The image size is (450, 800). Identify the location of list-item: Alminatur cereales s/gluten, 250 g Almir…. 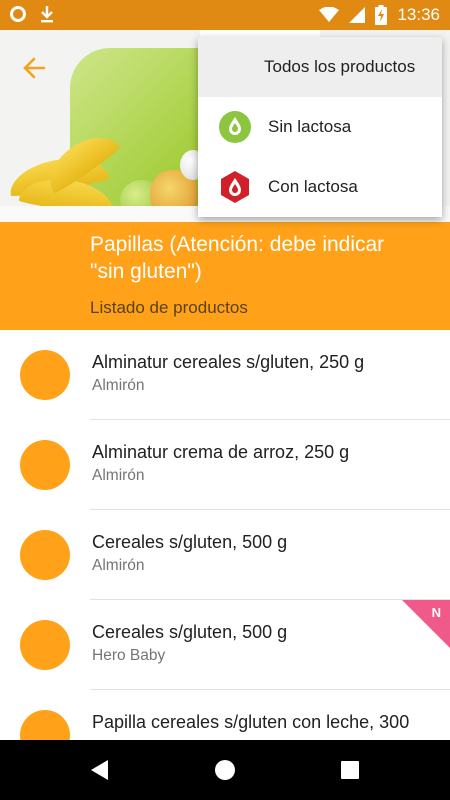
(225, 375).